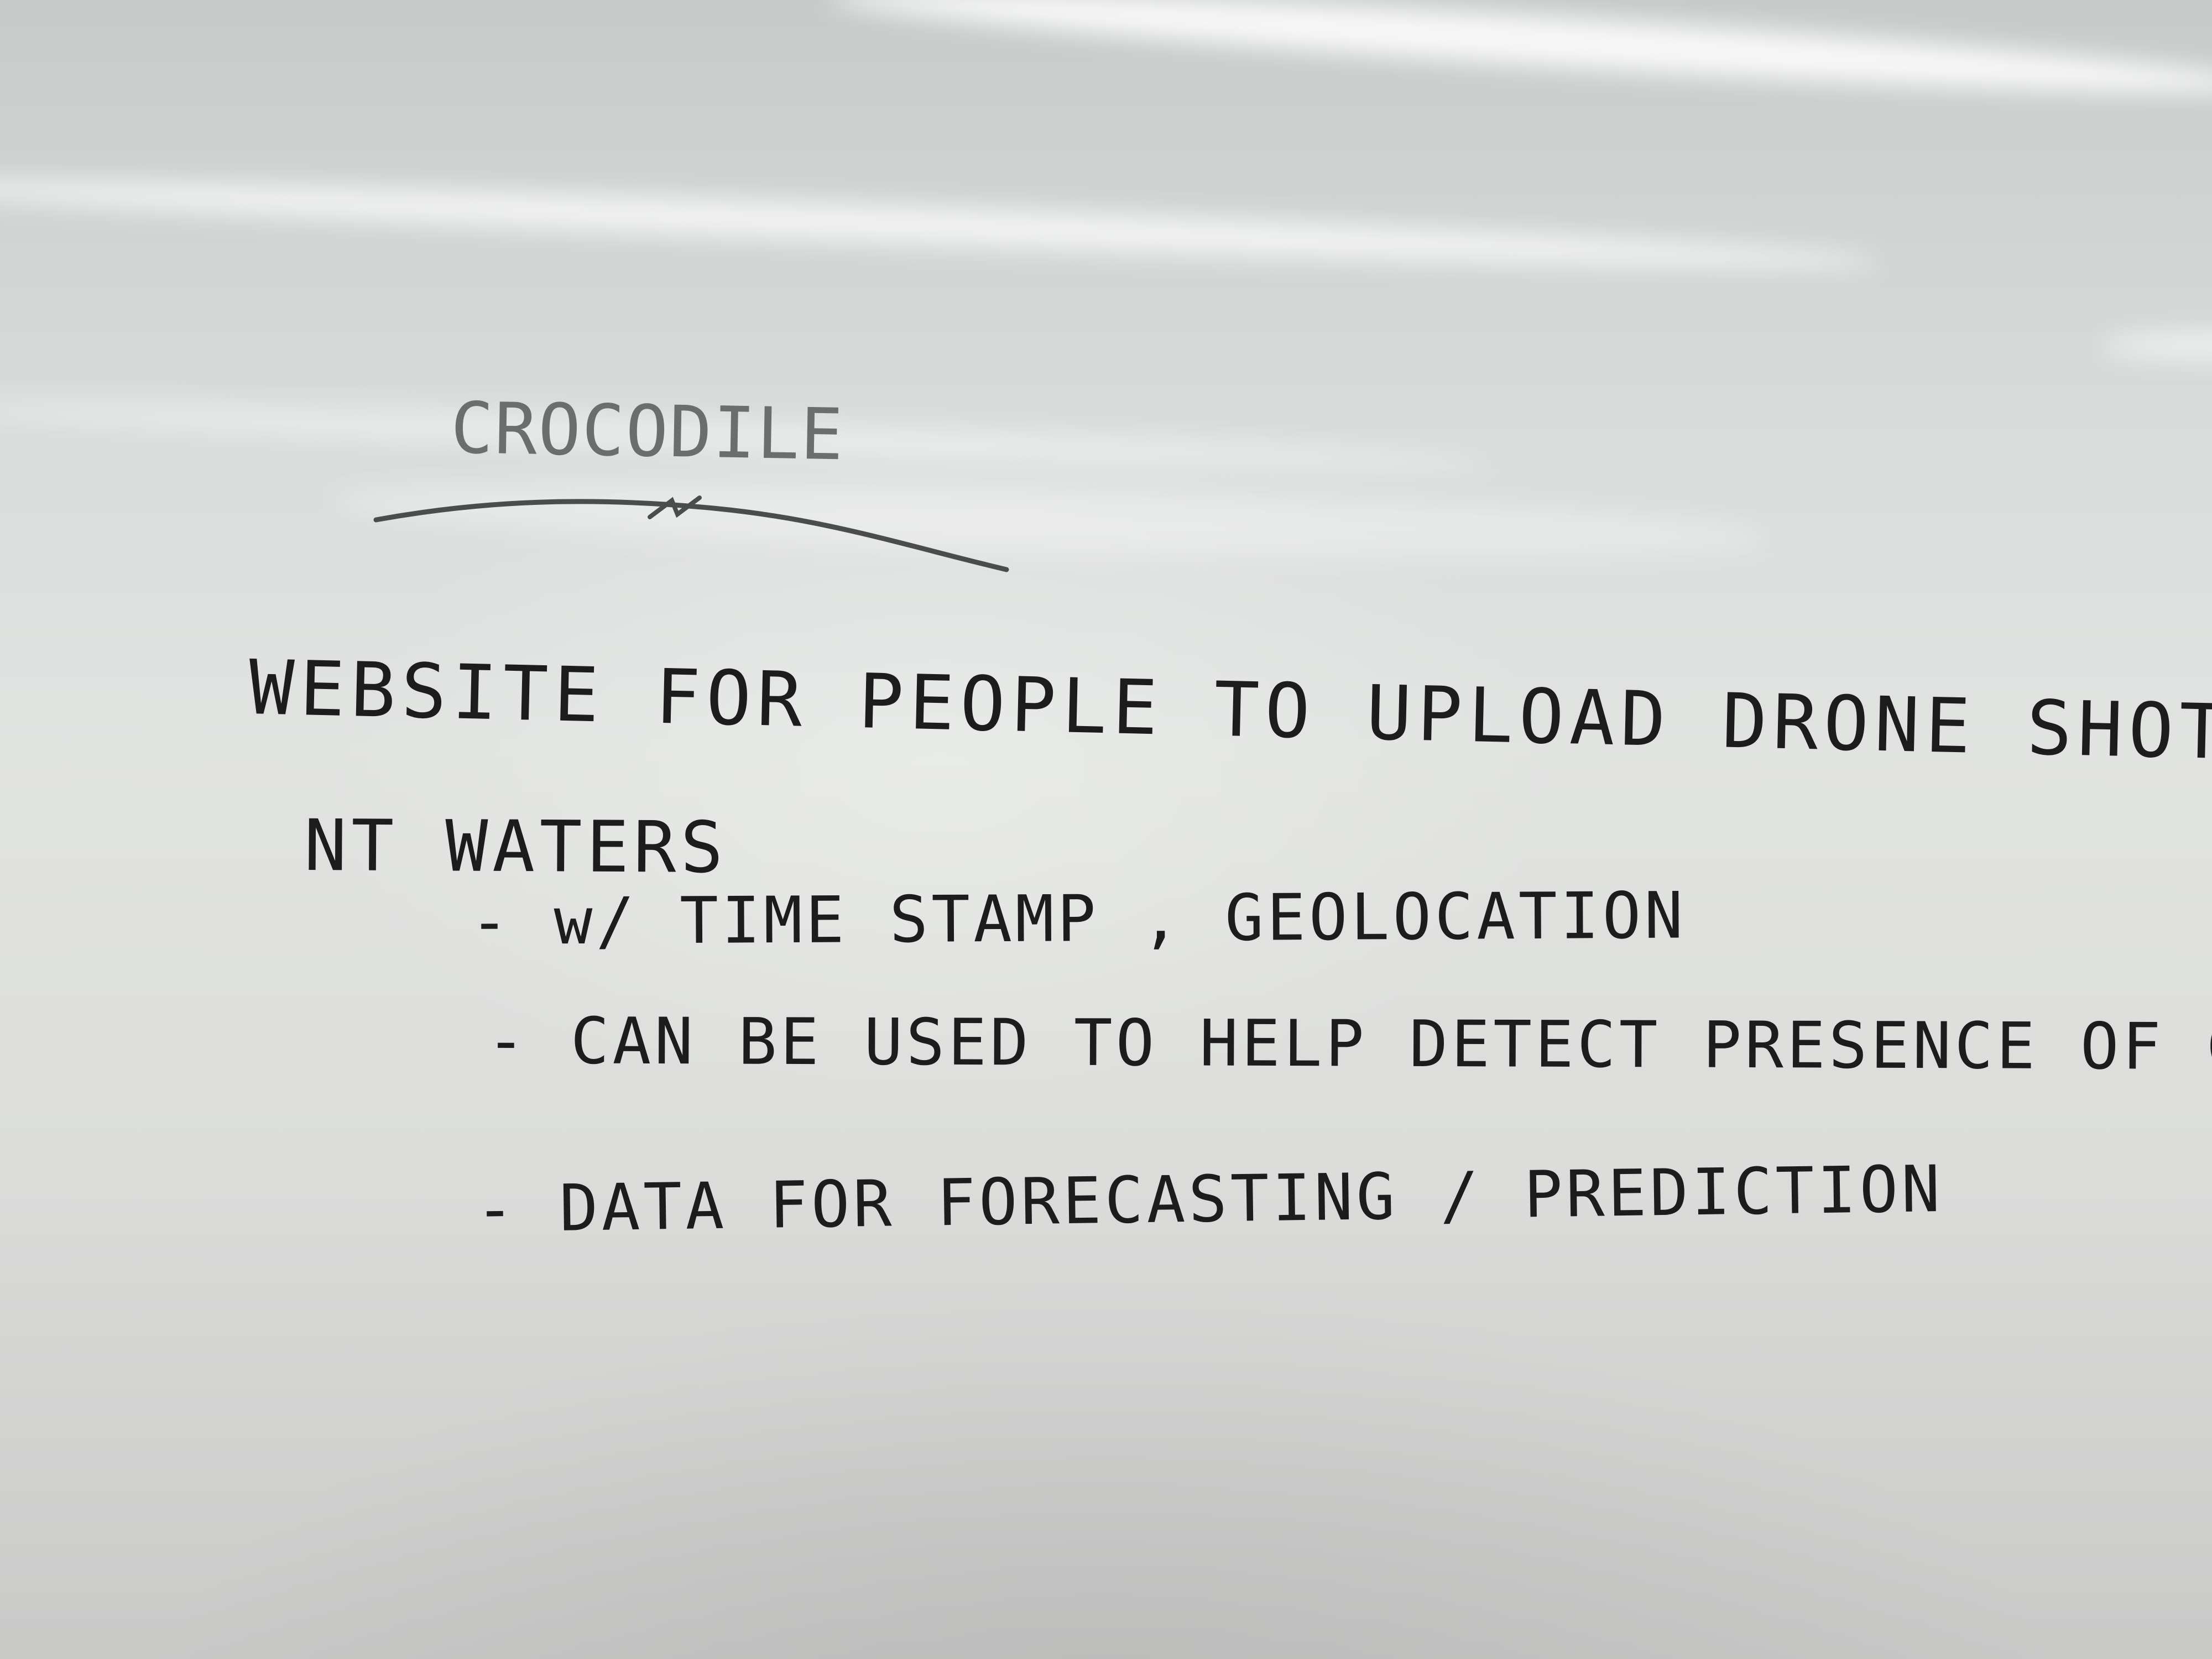 Image resolution: width=2212 pixels, height=1659 pixels. Describe the element at coordinates (1078, 919) in the screenshot. I see `bullet-point: - w/ TIME STAMP , GEOLOCATION` at that location.